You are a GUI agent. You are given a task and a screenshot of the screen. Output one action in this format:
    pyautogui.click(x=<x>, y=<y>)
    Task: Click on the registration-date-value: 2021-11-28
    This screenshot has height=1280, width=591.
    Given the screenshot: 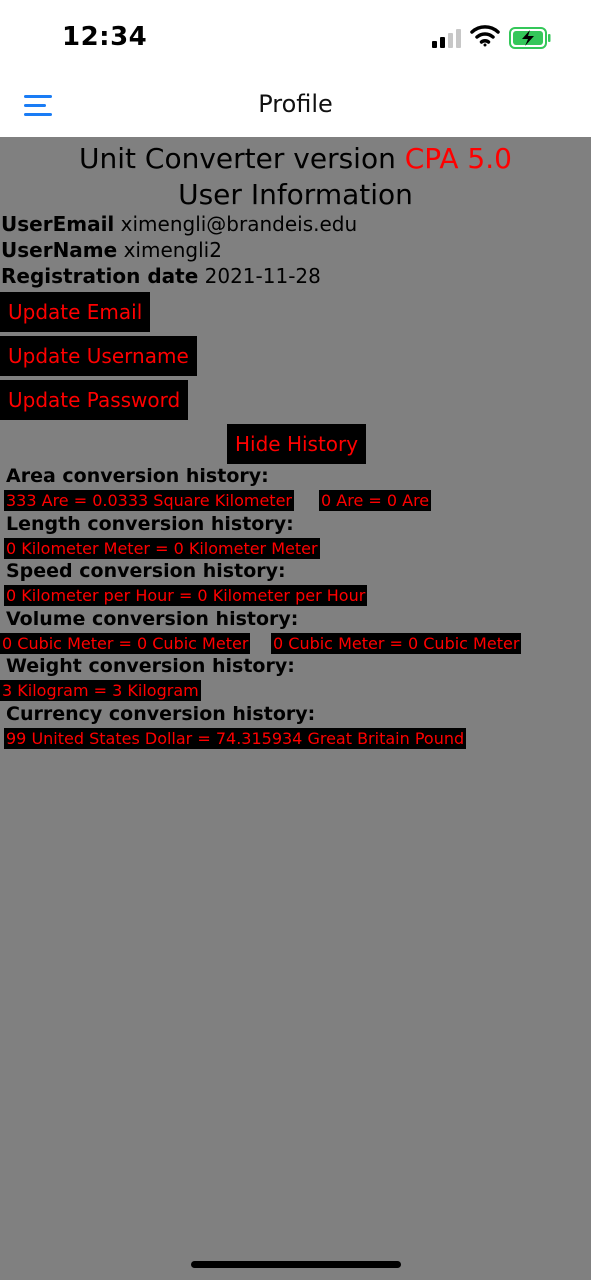 What is the action you would take?
    pyautogui.click(x=262, y=276)
    